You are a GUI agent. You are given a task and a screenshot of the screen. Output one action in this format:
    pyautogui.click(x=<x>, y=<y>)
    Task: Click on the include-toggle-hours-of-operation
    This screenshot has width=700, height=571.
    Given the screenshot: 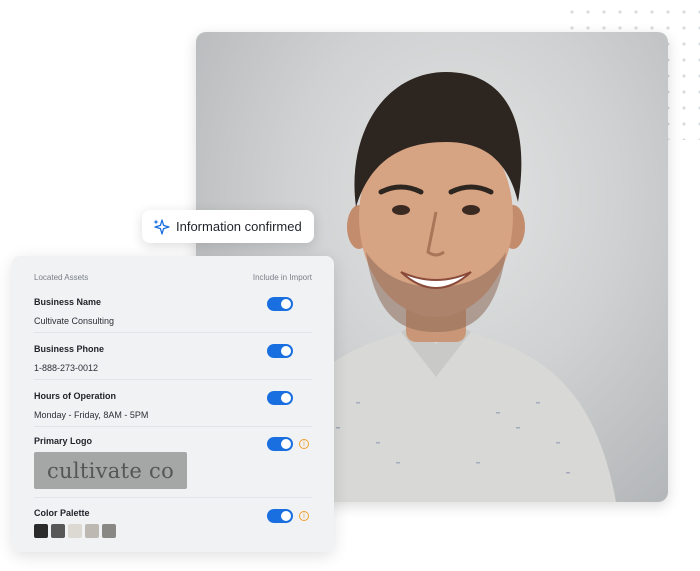 What is the action you would take?
    pyautogui.click(x=280, y=398)
    